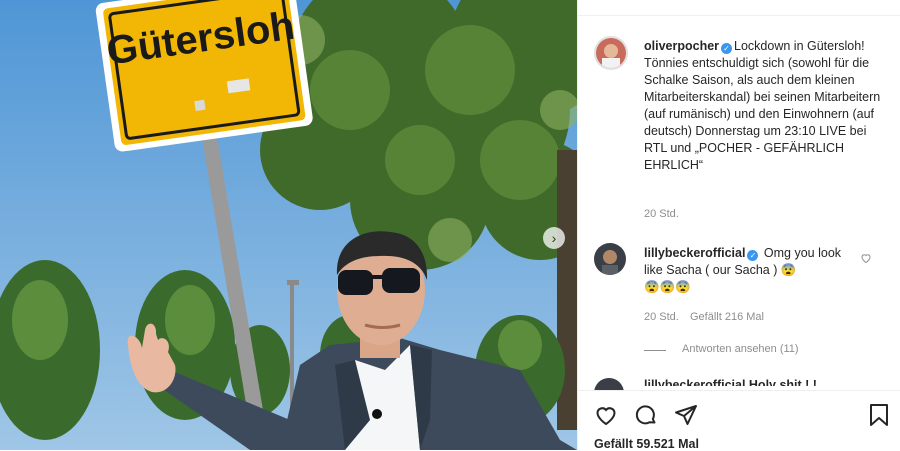  What do you see at coordinates (606, 415) in the screenshot?
I see `heart-icon` at bounding box center [606, 415].